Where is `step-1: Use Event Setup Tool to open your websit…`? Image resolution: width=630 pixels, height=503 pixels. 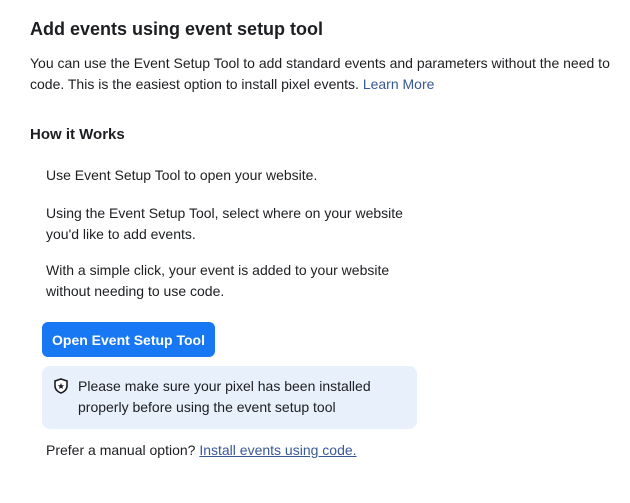
step-1: Use Event Setup Tool to open your websit… is located at coordinates (182, 175).